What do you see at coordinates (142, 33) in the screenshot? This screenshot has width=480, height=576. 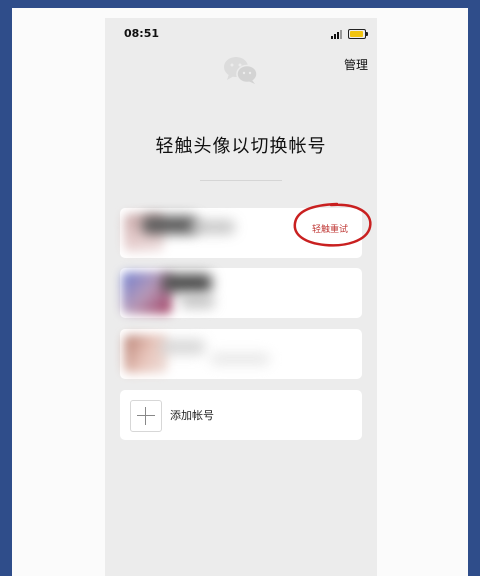 I see `status-time: 08:51` at bounding box center [142, 33].